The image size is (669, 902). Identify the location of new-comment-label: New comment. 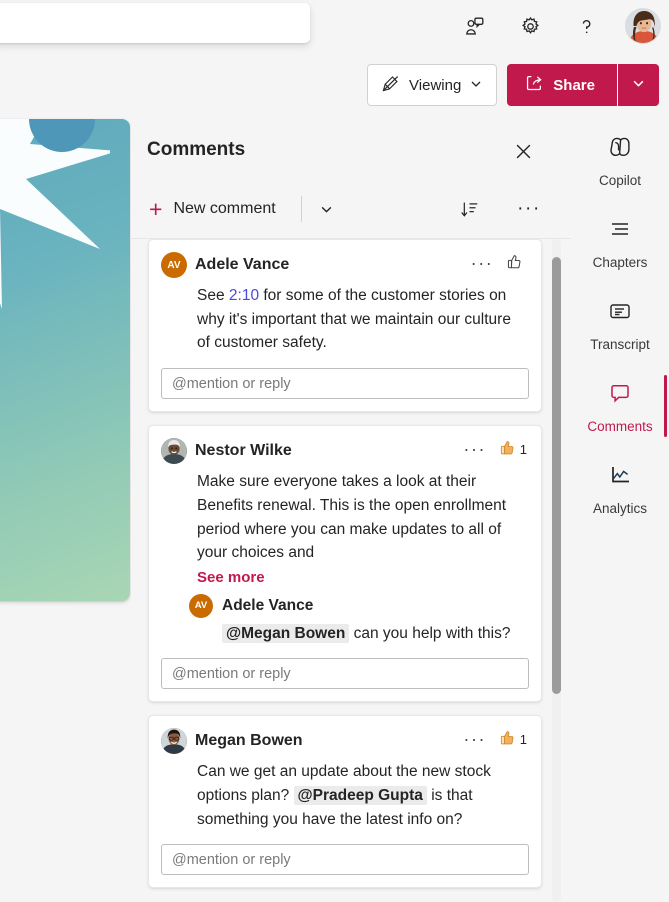
(224, 208).